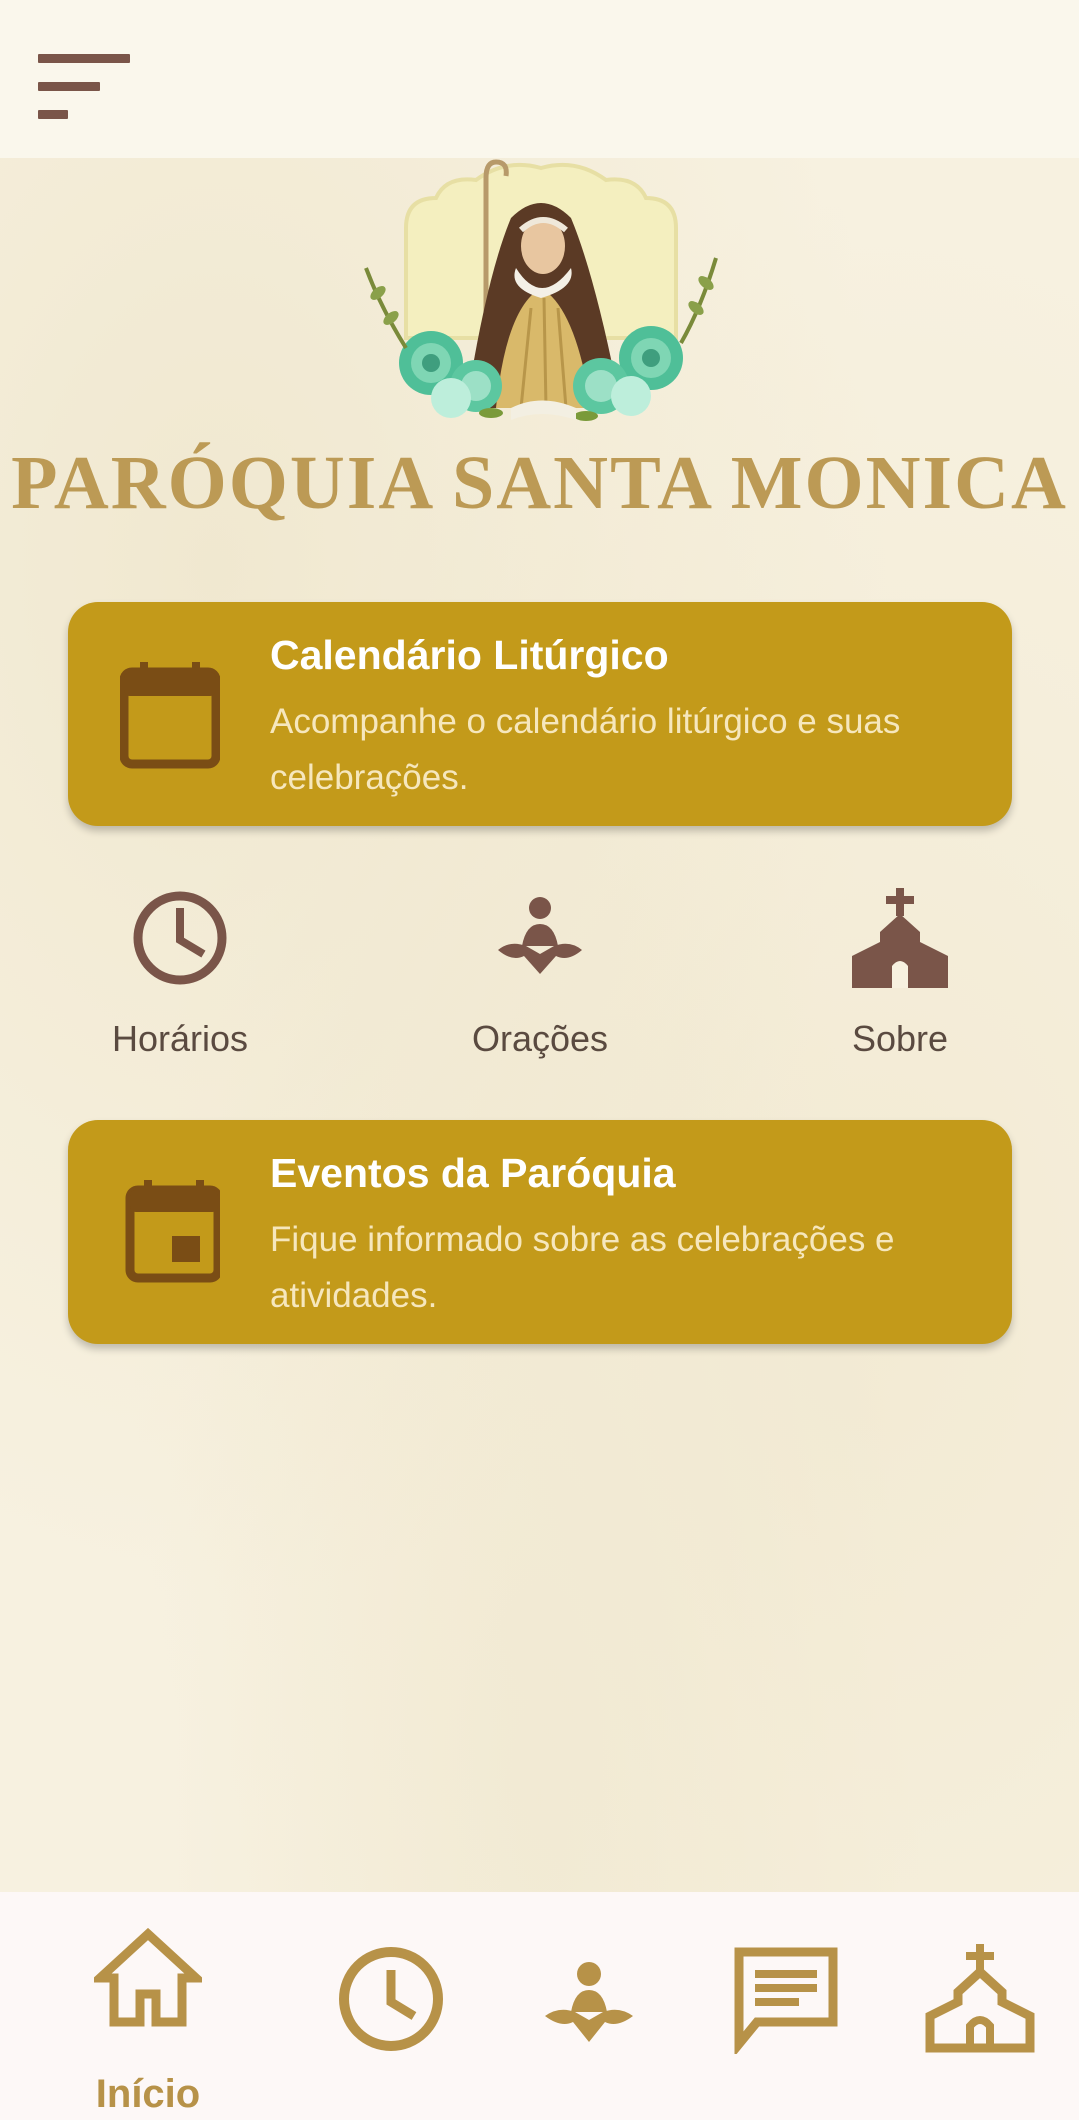 This screenshot has height=2120, width=1079. I want to click on nav-home: Início, so click(148, 2006).